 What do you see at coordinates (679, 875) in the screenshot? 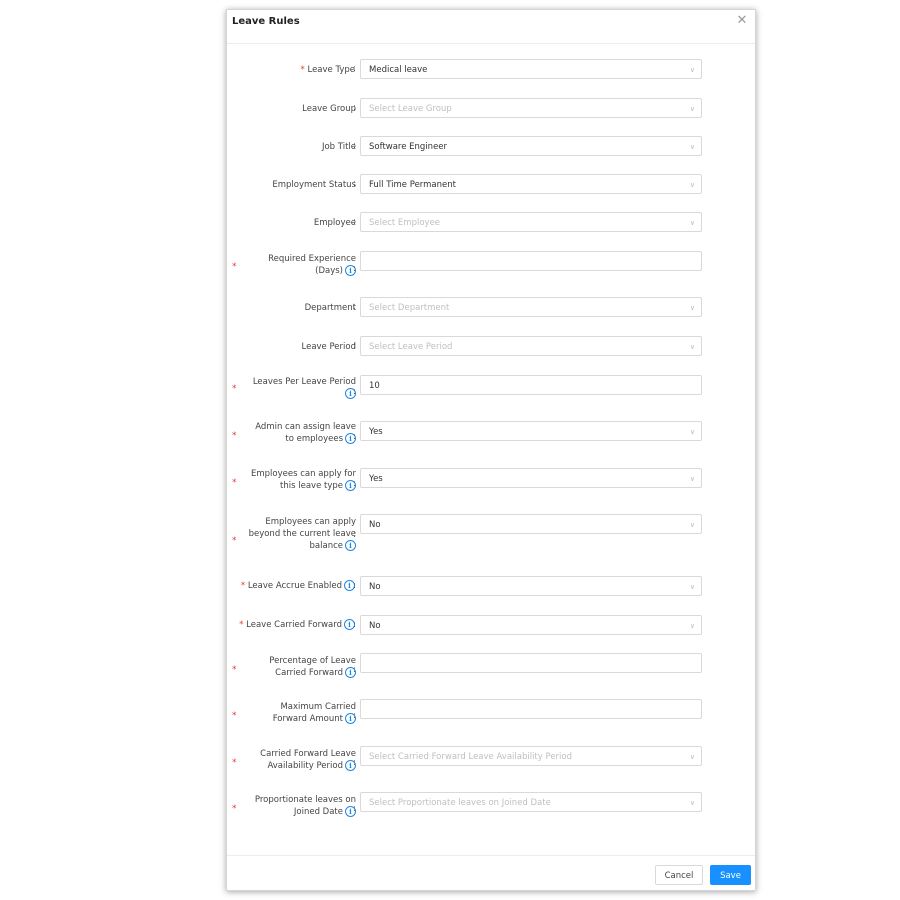
I see `cancel-button: Cancel` at bounding box center [679, 875].